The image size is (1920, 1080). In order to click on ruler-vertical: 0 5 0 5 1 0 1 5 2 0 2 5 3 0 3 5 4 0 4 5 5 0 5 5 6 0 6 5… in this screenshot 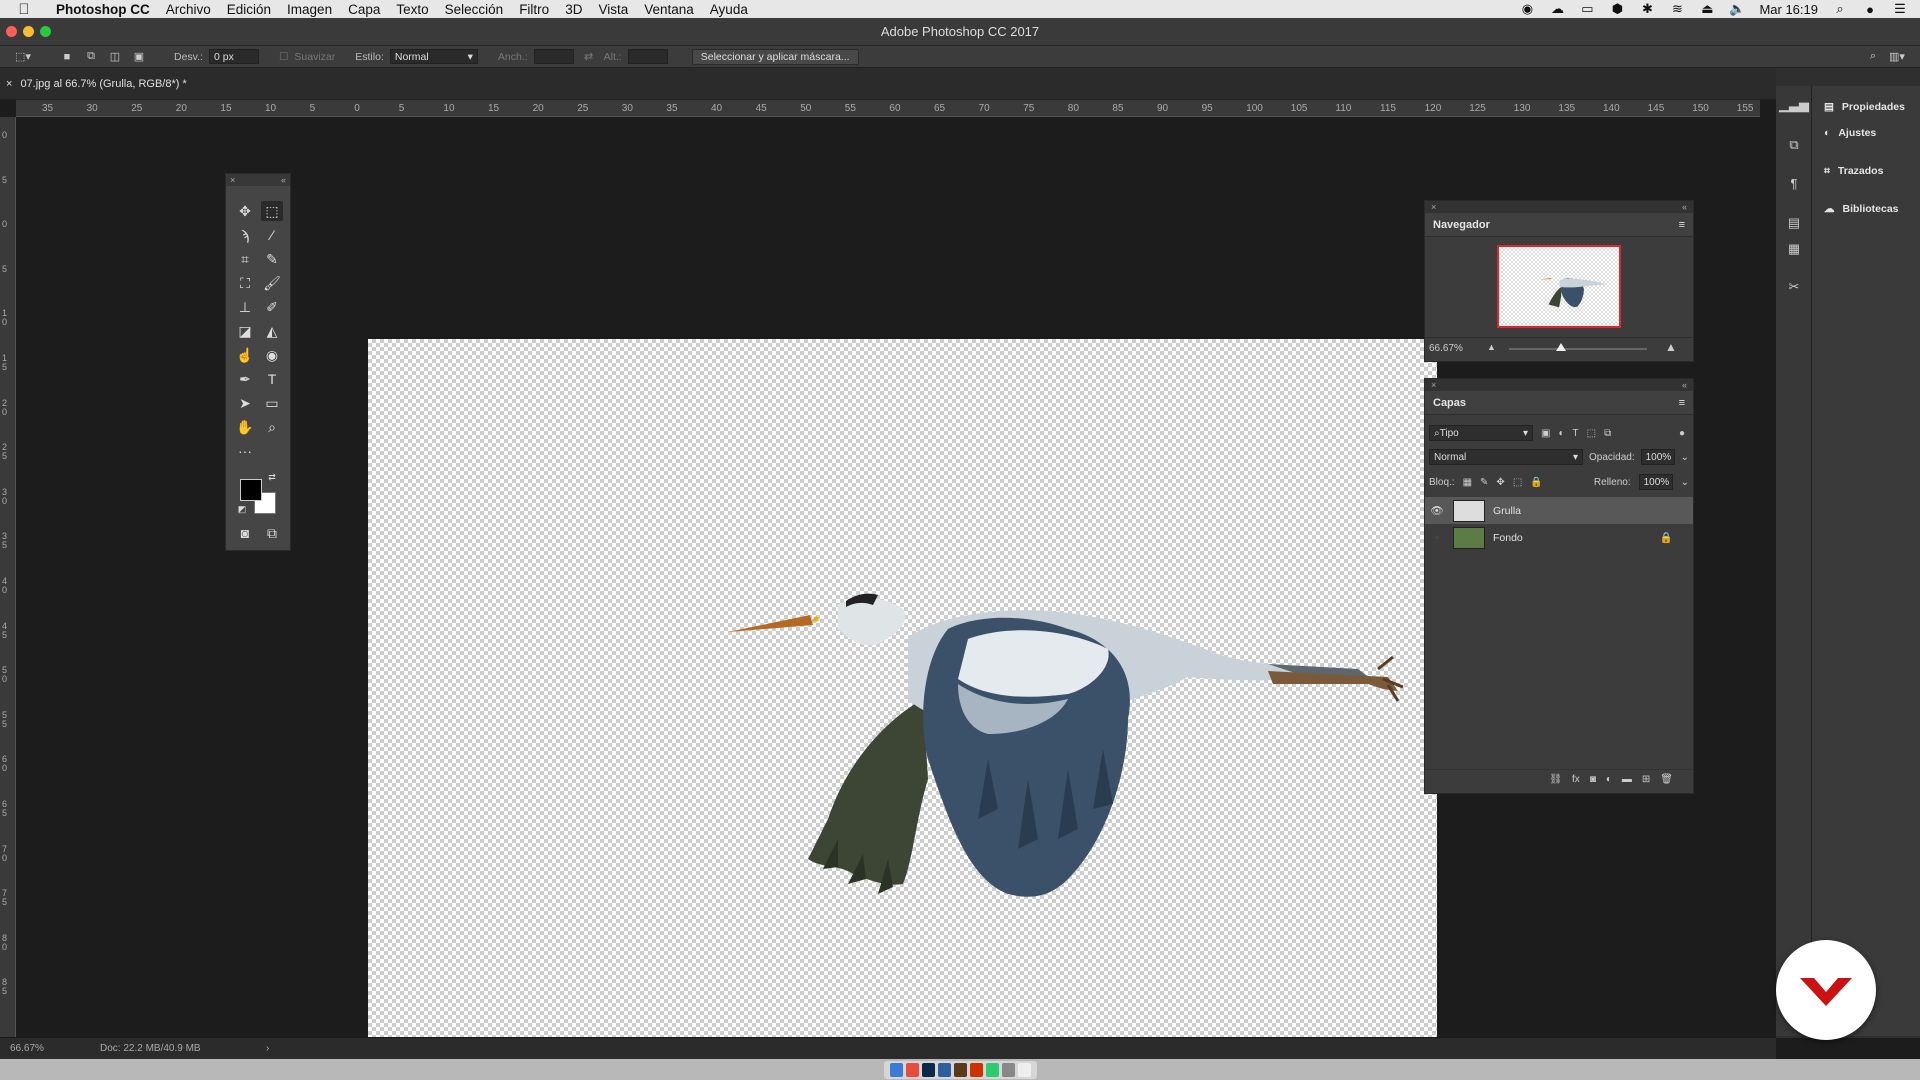, I will do `click(8, 577)`.